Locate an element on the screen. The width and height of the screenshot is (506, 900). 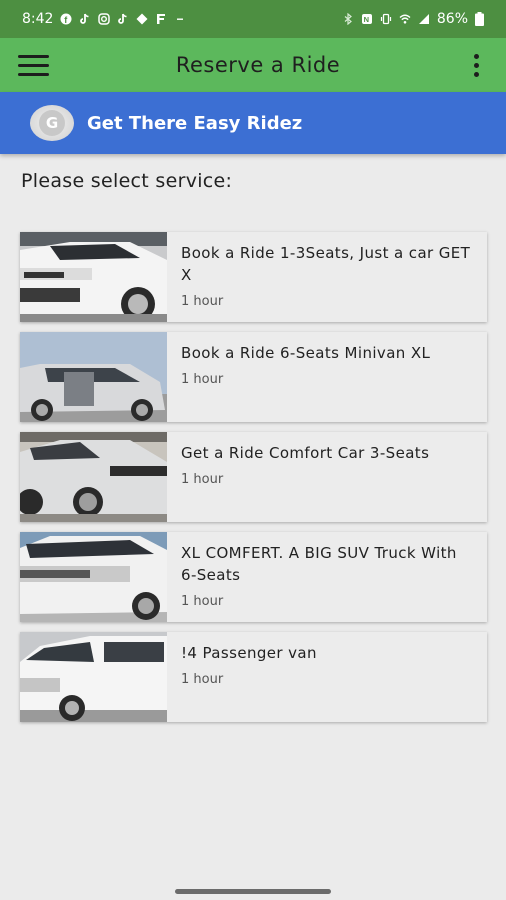
dash-icon is located at coordinates (180, 19).